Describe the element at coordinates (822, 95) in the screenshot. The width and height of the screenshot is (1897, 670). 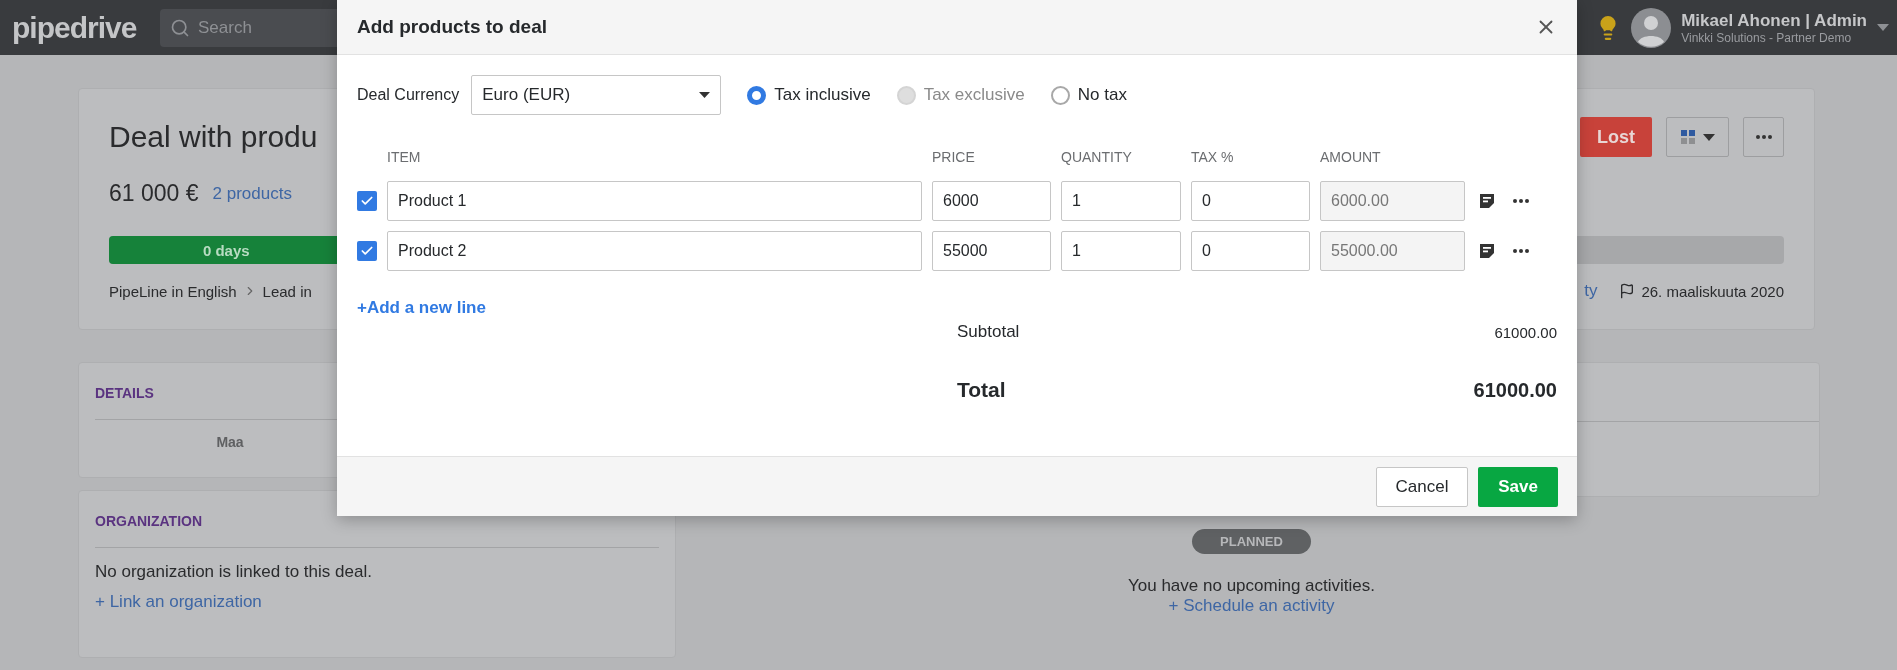
I see `radio-label: Tax inclusive` at that location.